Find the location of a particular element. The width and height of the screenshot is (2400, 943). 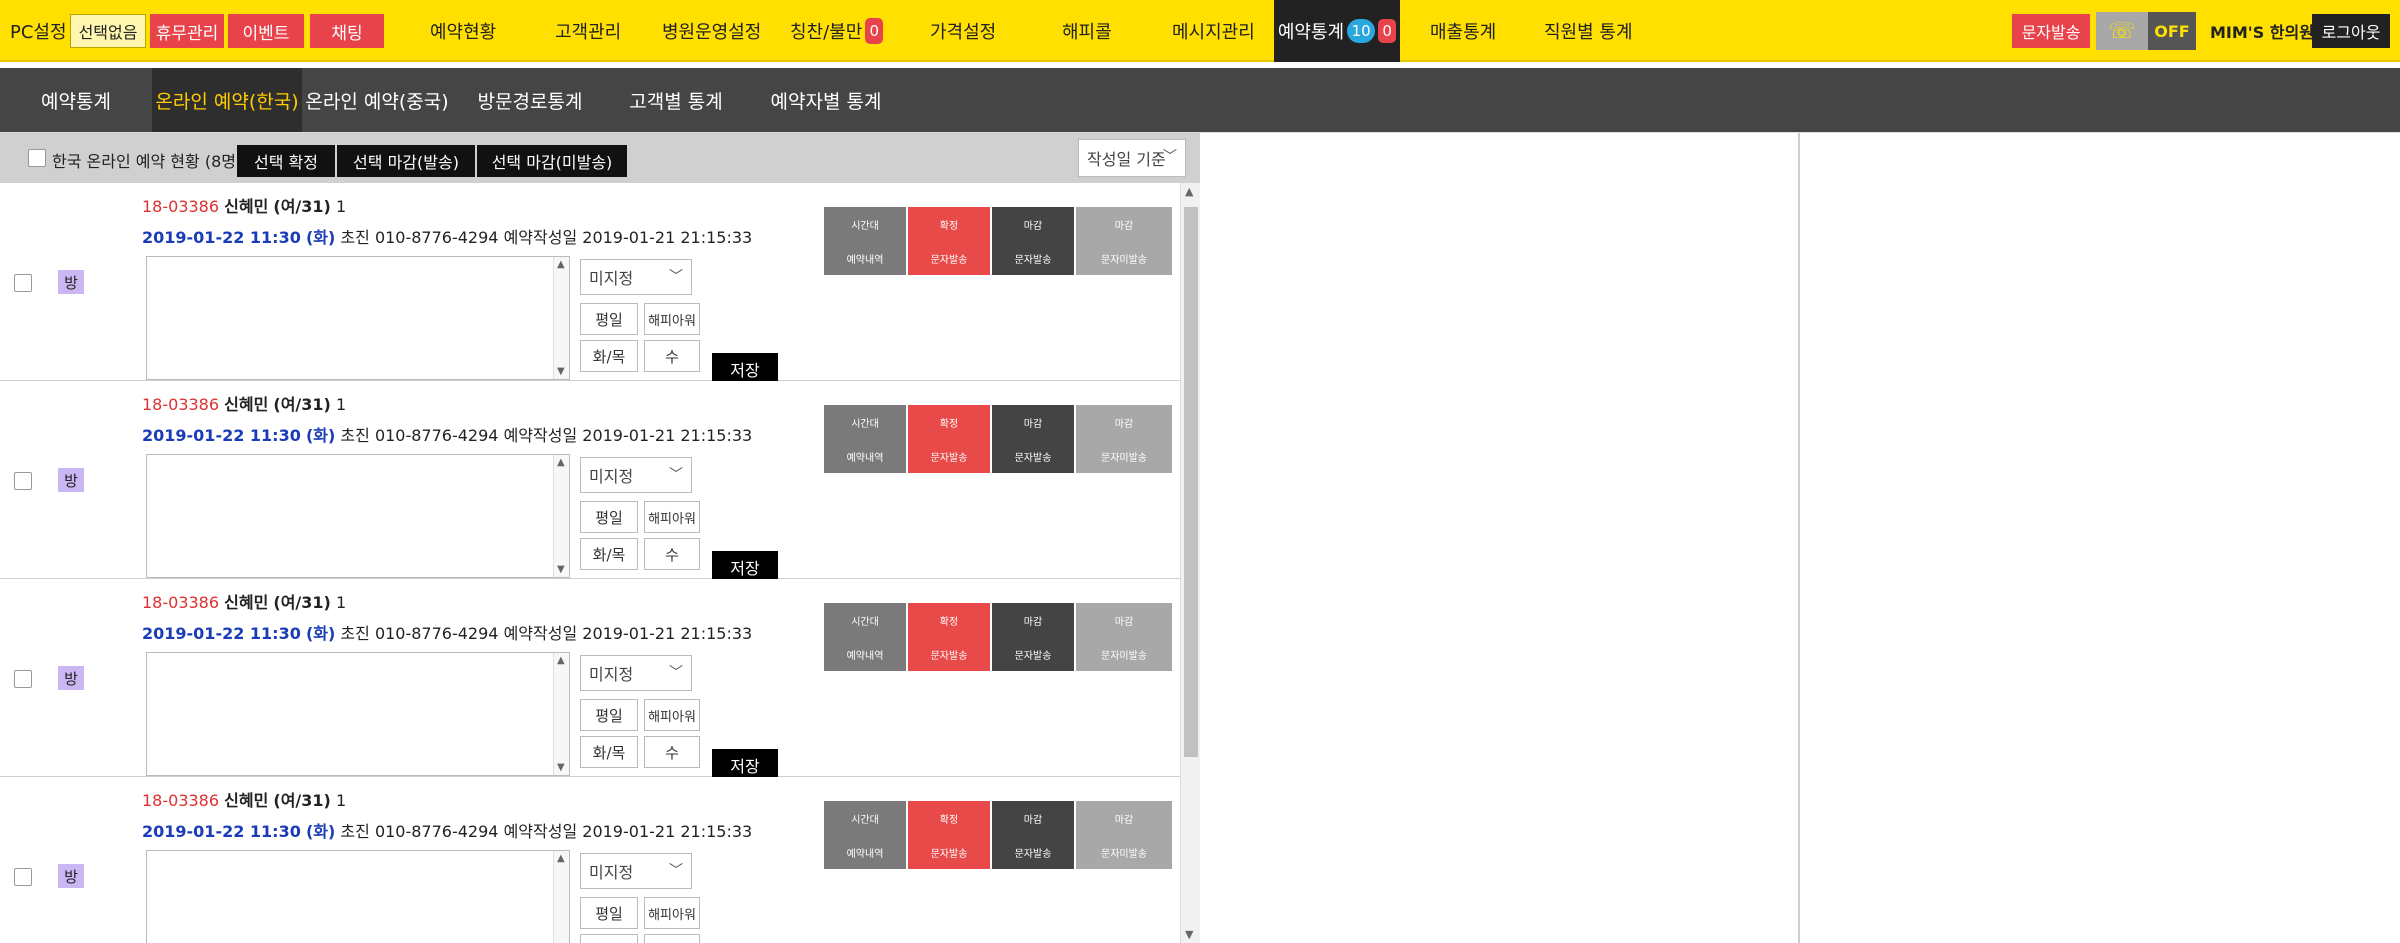

tab-visit-route-statistics: 방문경로통계 is located at coordinates (530, 100).